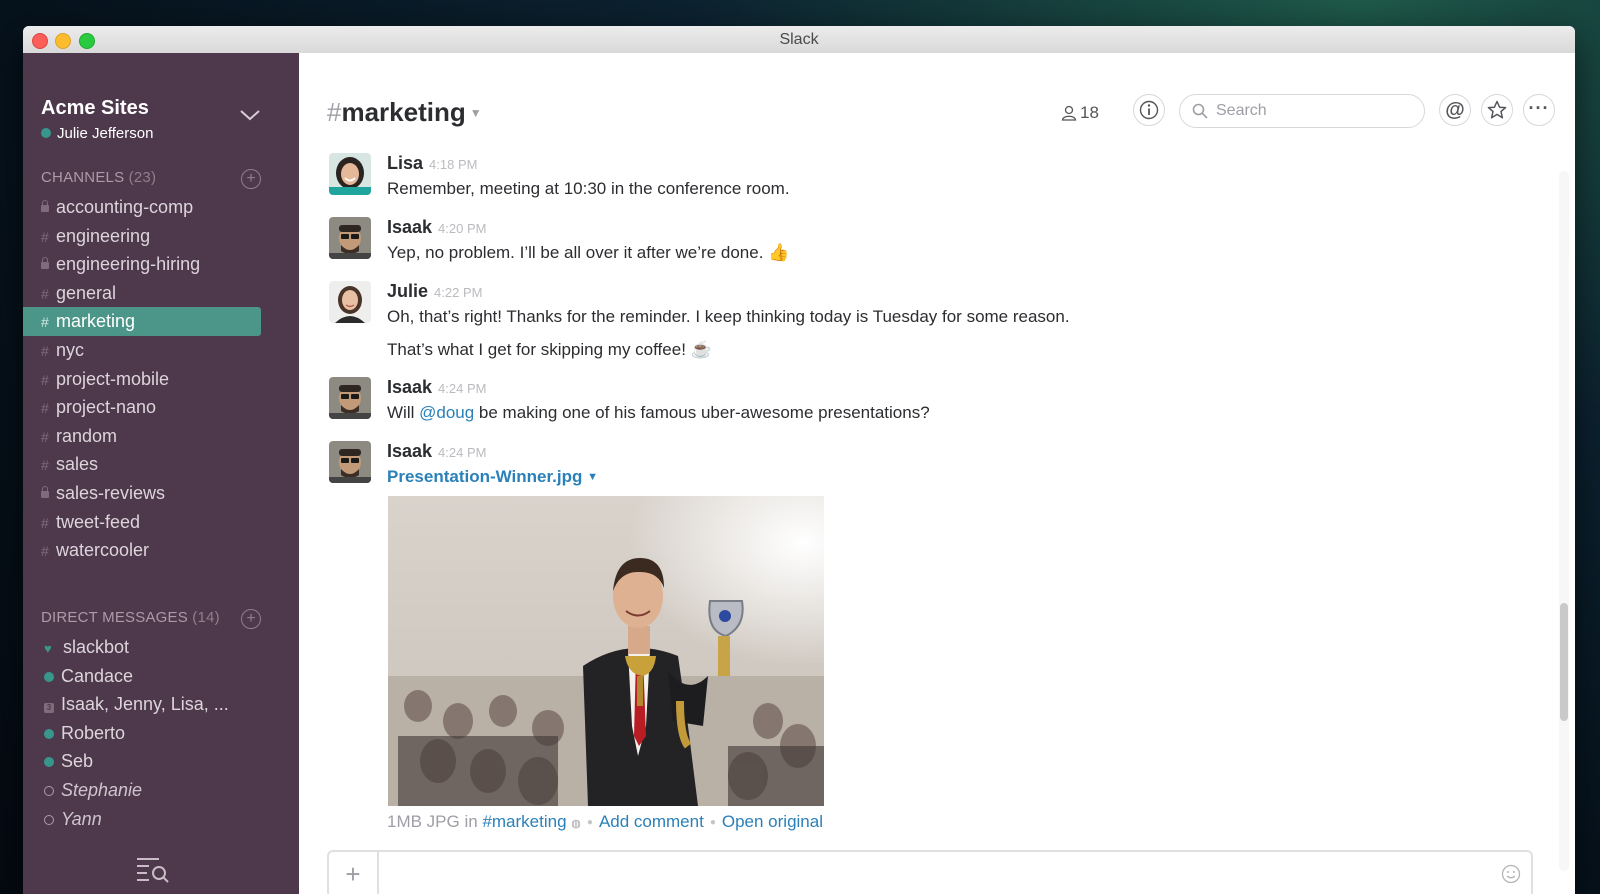 This screenshot has width=1600, height=894. I want to click on direct-messages-header: DIRECT MESSAGES (14), so click(130, 617).